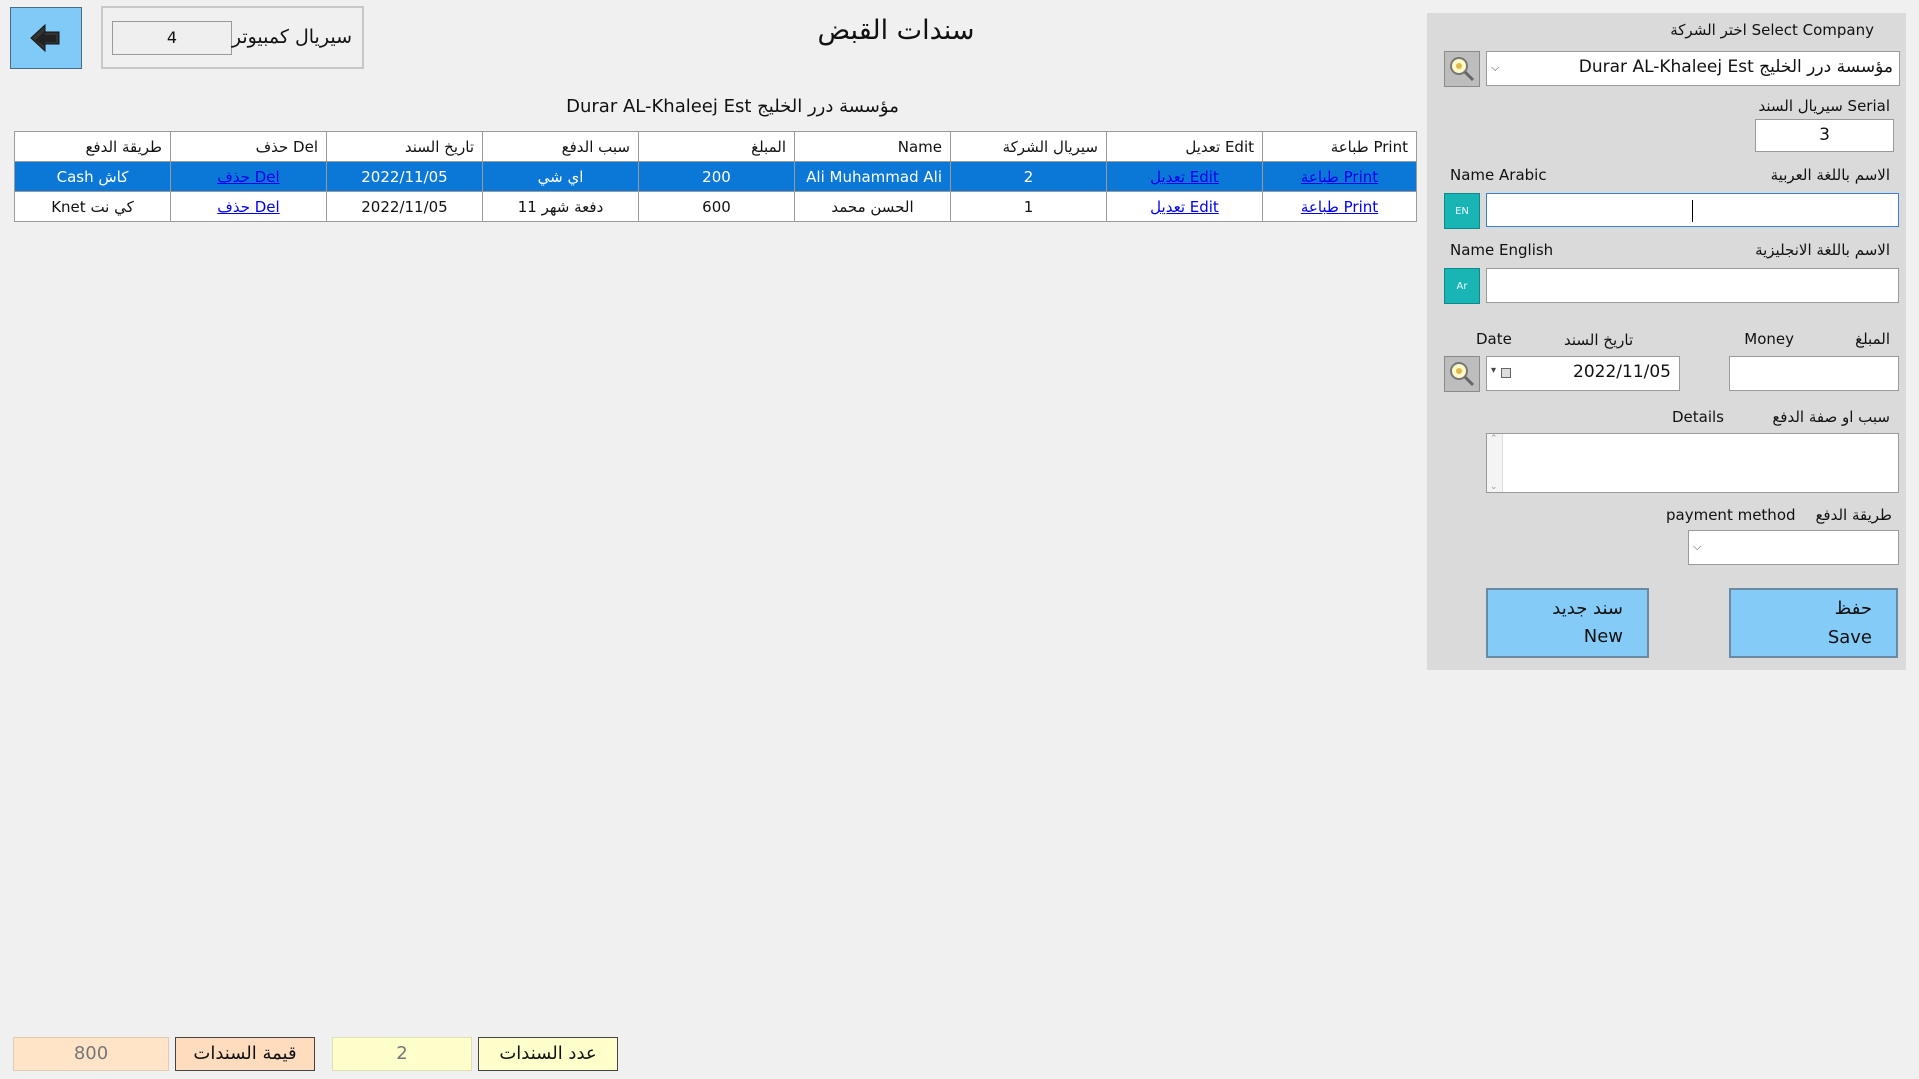  What do you see at coordinates (1184, 146) in the screenshot?
I see `column-header-edit: تعديل Edit` at bounding box center [1184, 146].